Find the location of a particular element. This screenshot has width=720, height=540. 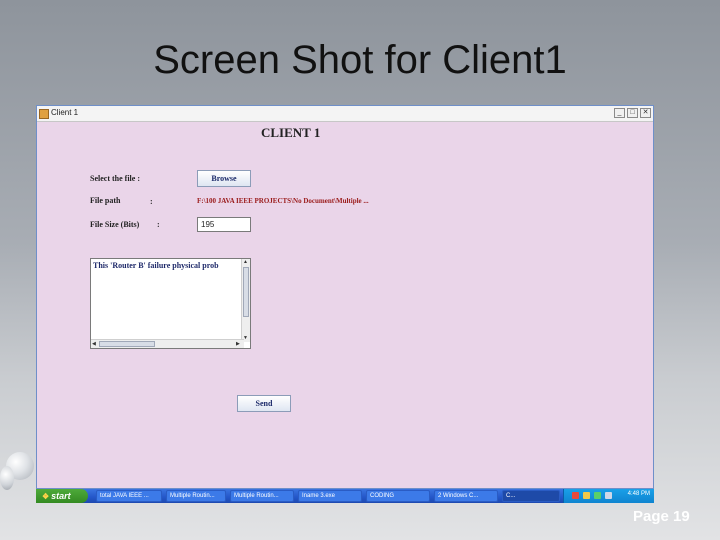

scroll-right-icon: ▶ is located at coordinates (238, 344).